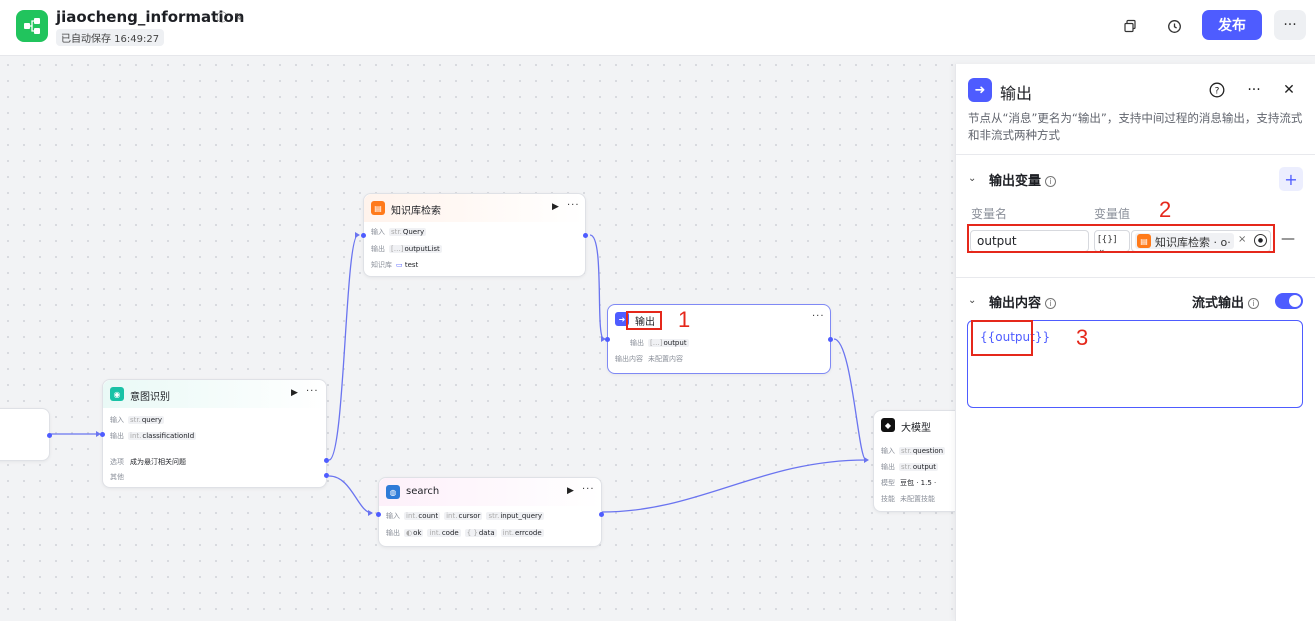  What do you see at coordinates (416, 211) in the screenshot?
I see `node-title: 知识库检索` at bounding box center [416, 211].